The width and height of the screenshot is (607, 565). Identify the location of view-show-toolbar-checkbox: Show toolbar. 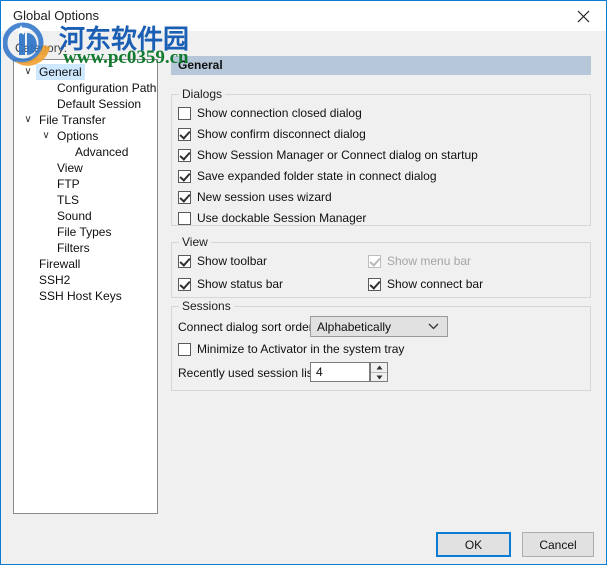
(222, 261).